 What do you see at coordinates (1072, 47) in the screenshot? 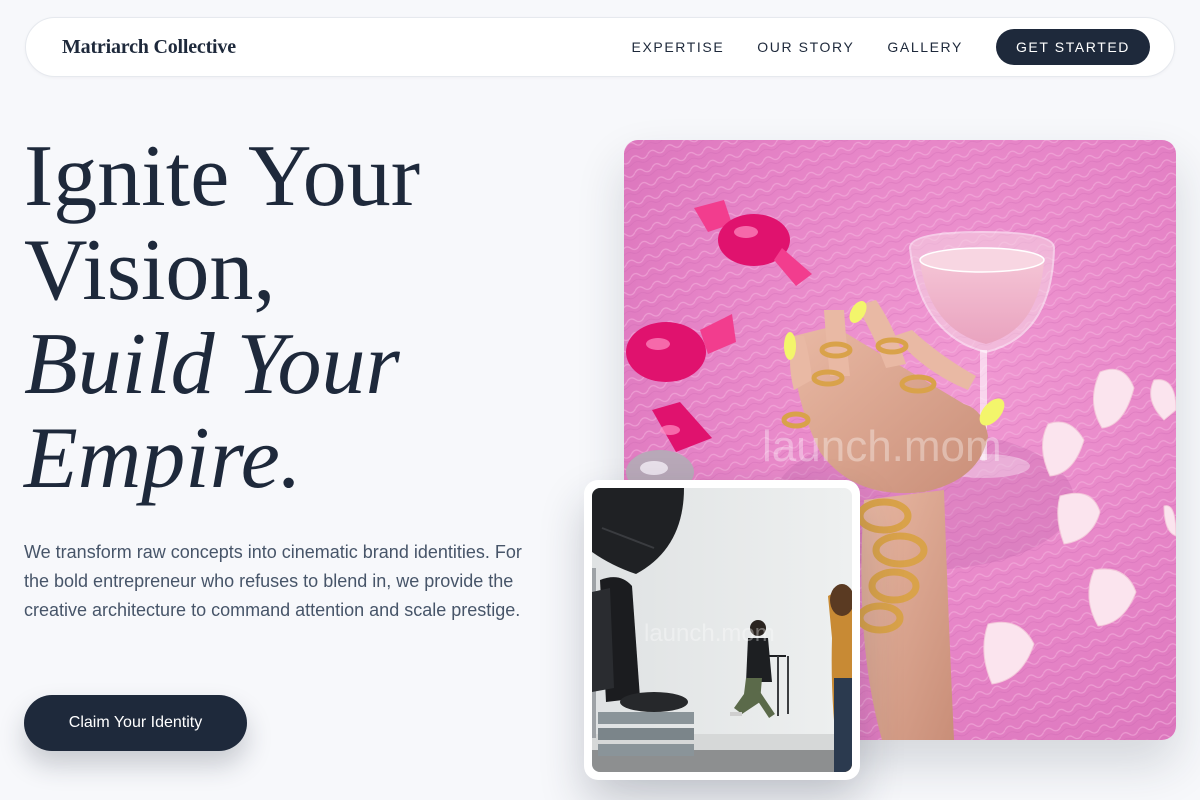
I see `get-started-button: GET STARTED` at bounding box center [1072, 47].